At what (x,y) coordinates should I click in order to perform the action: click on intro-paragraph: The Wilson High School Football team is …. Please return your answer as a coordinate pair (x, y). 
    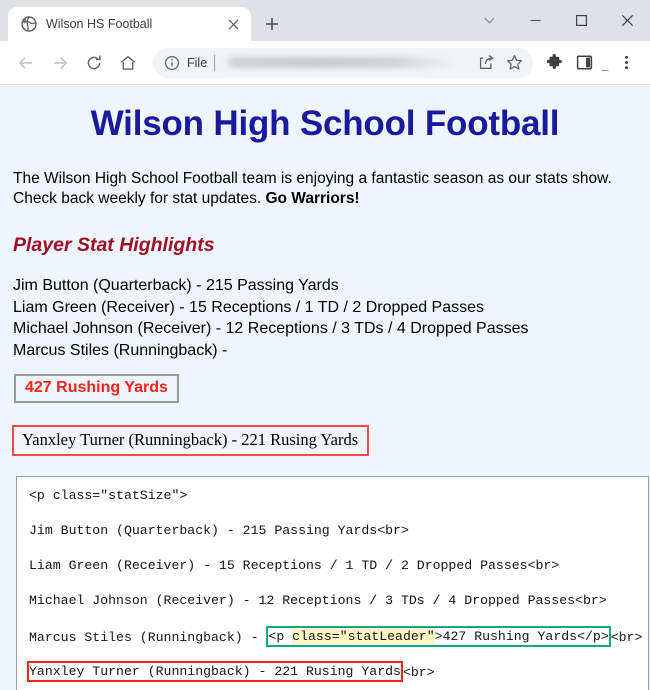
    Looking at the image, I should click on (327, 189).